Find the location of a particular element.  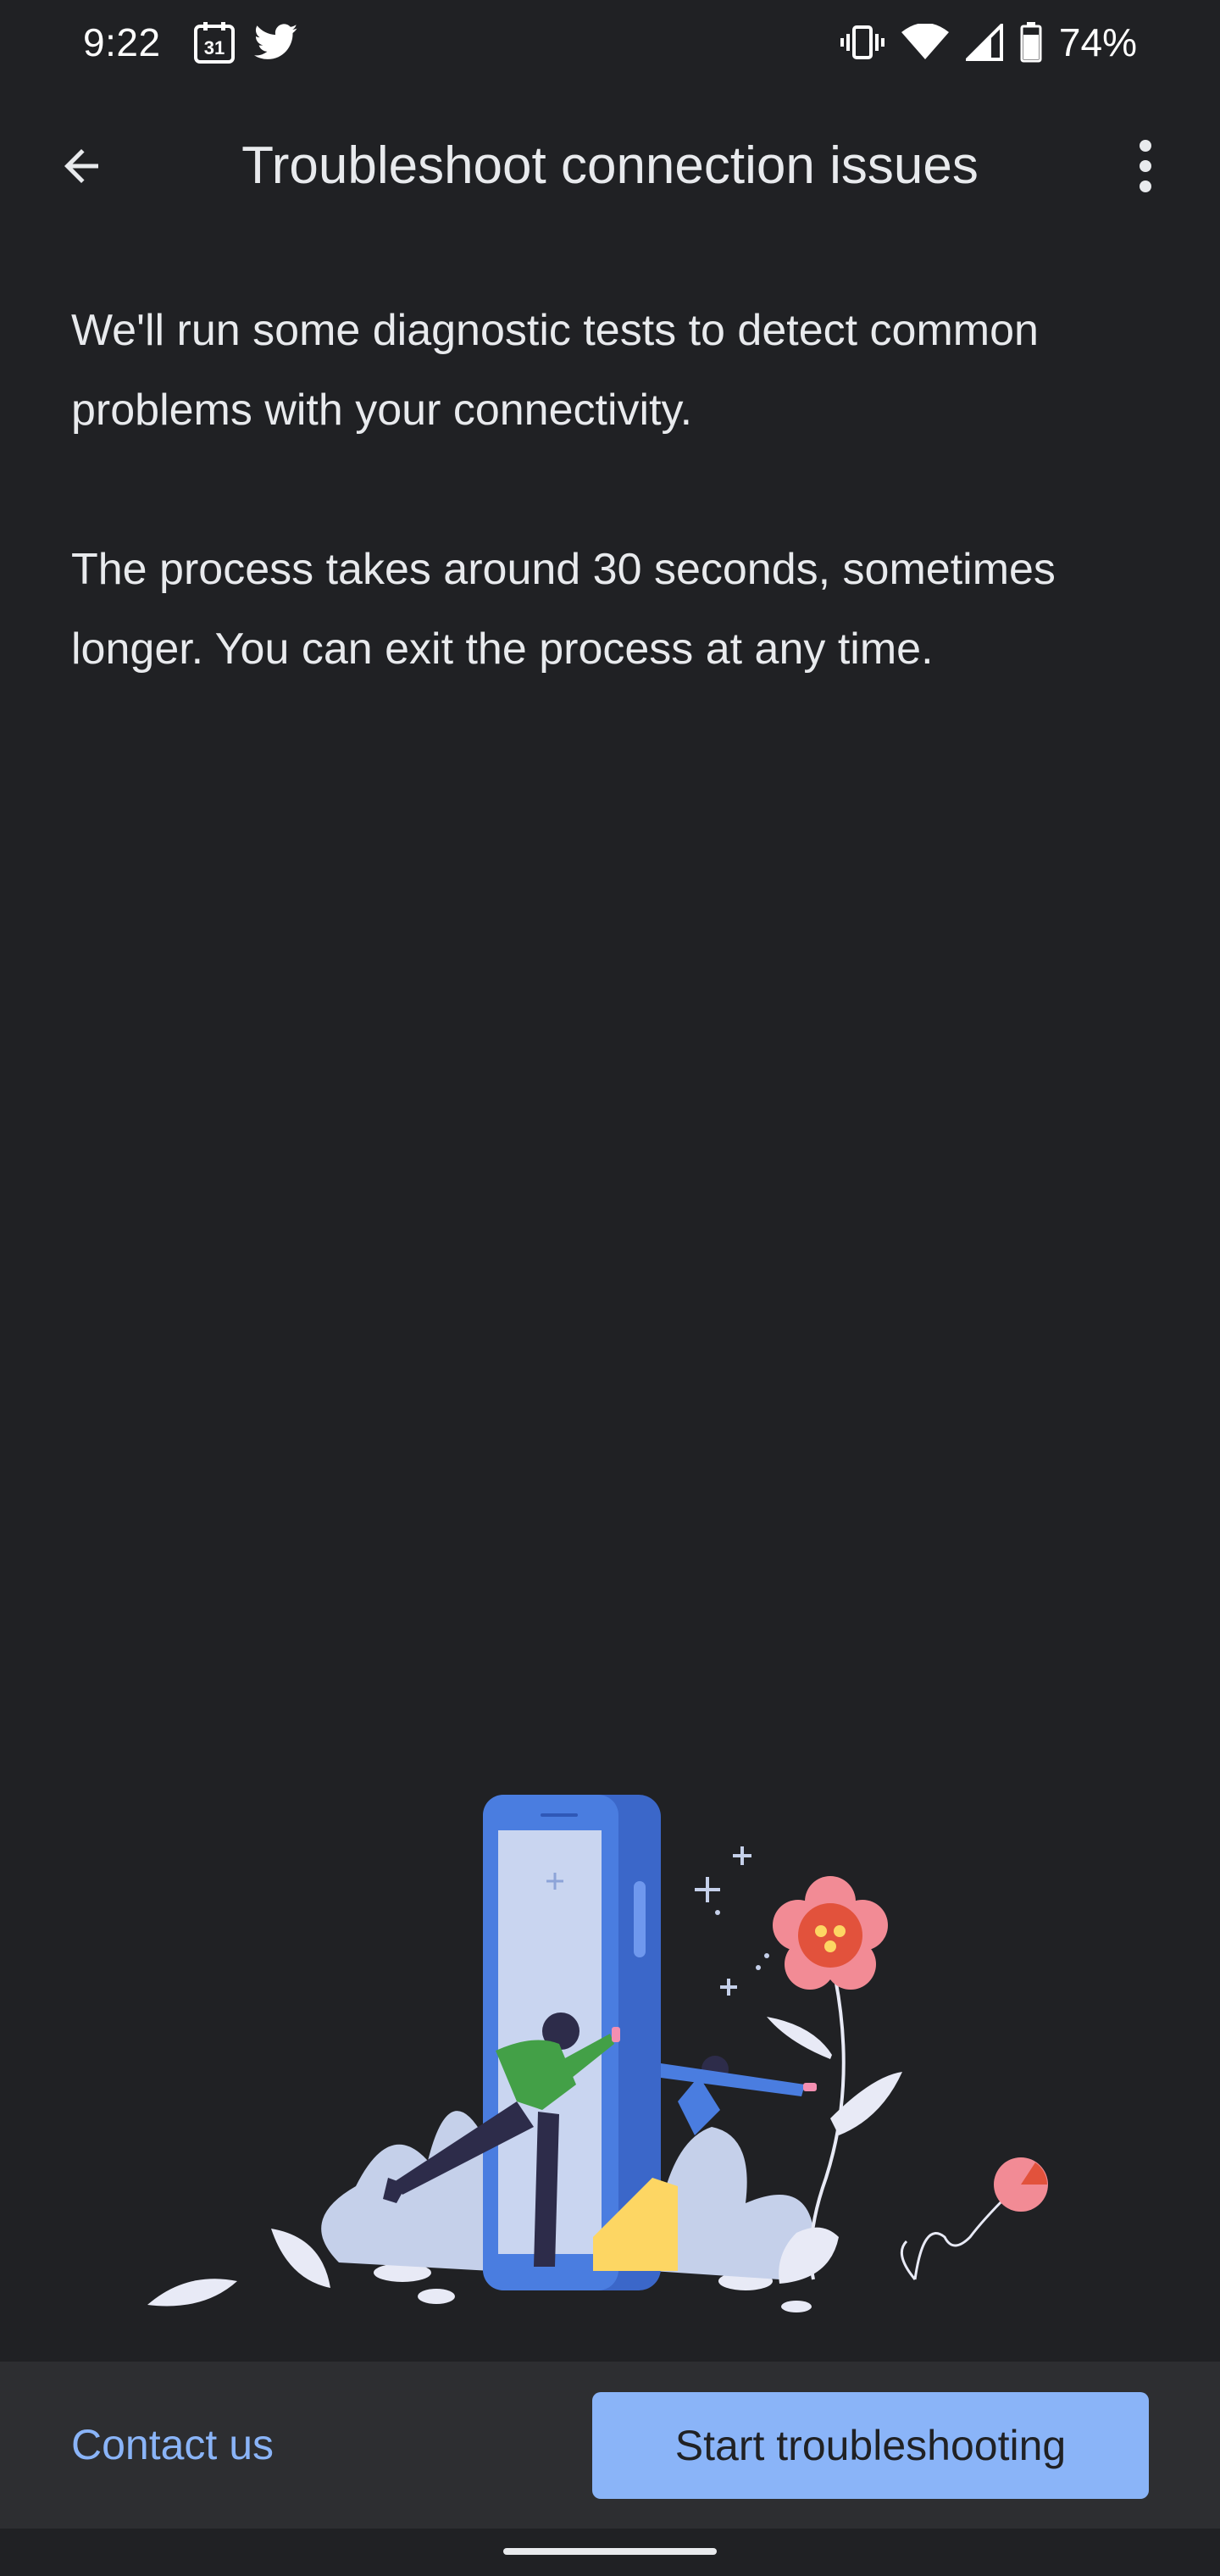

status-right: 74% is located at coordinates (988, 42).